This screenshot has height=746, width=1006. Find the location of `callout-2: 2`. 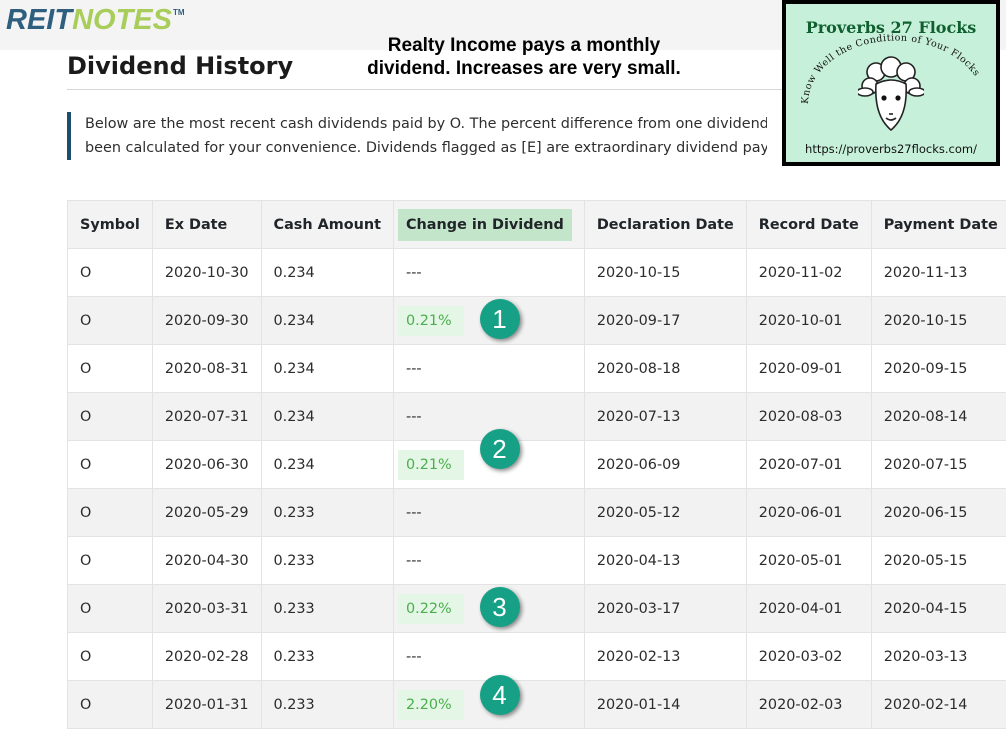

callout-2: 2 is located at coordinates (499, 448).